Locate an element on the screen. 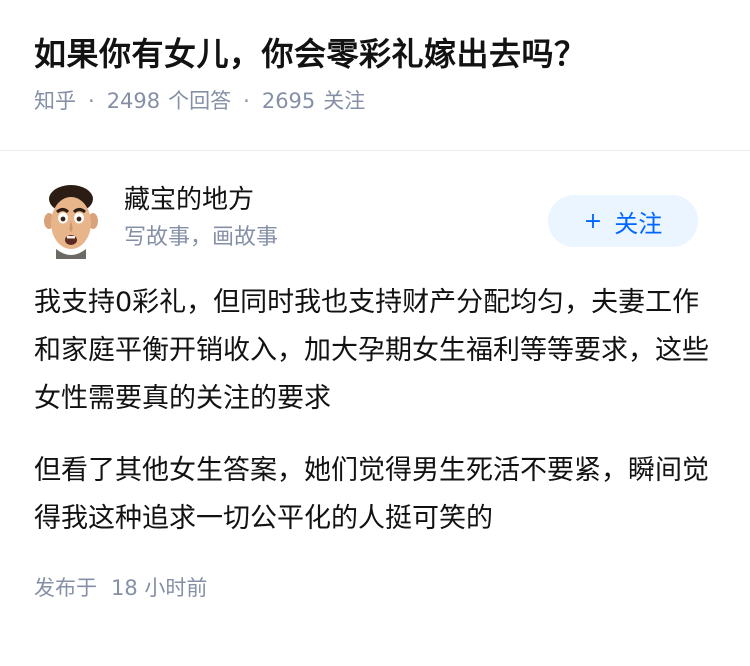 This screenshot has height=666, width=750. author-name: 藏宝的地方 is located at coordinates (189, 200).